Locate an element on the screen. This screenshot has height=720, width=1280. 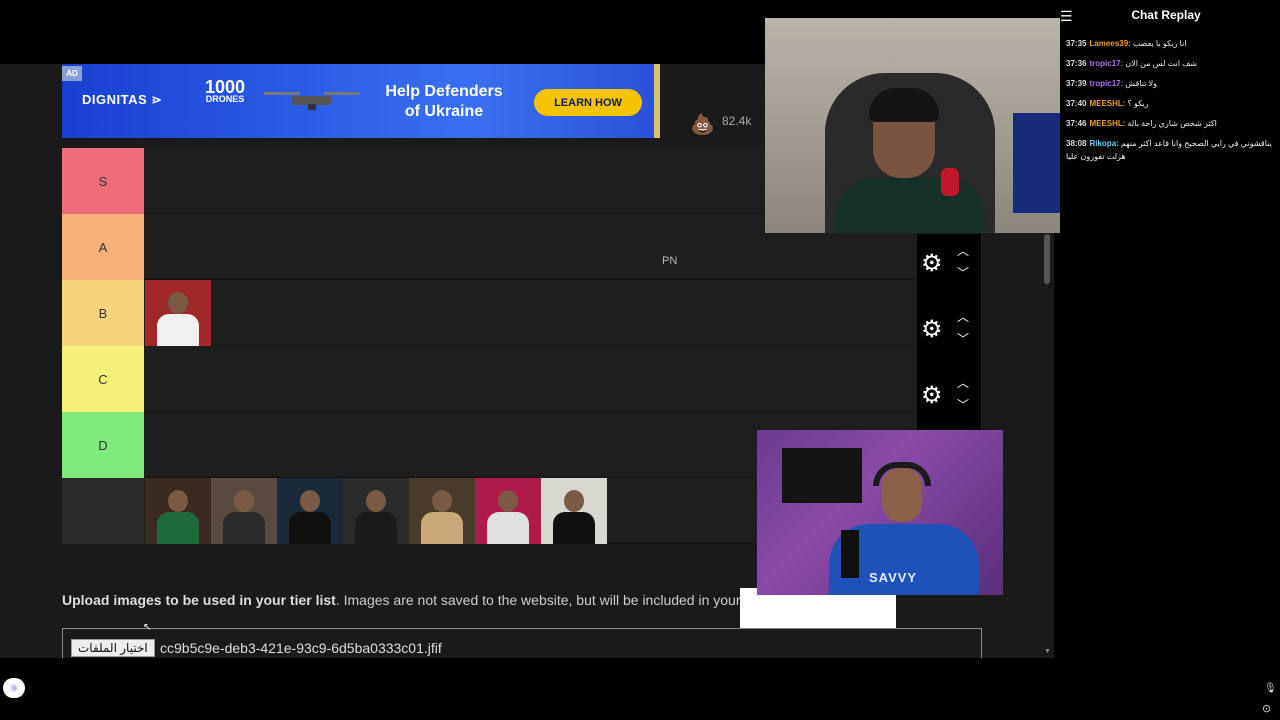
message-username: Lamees39: is located at coordinates (1109, 43).